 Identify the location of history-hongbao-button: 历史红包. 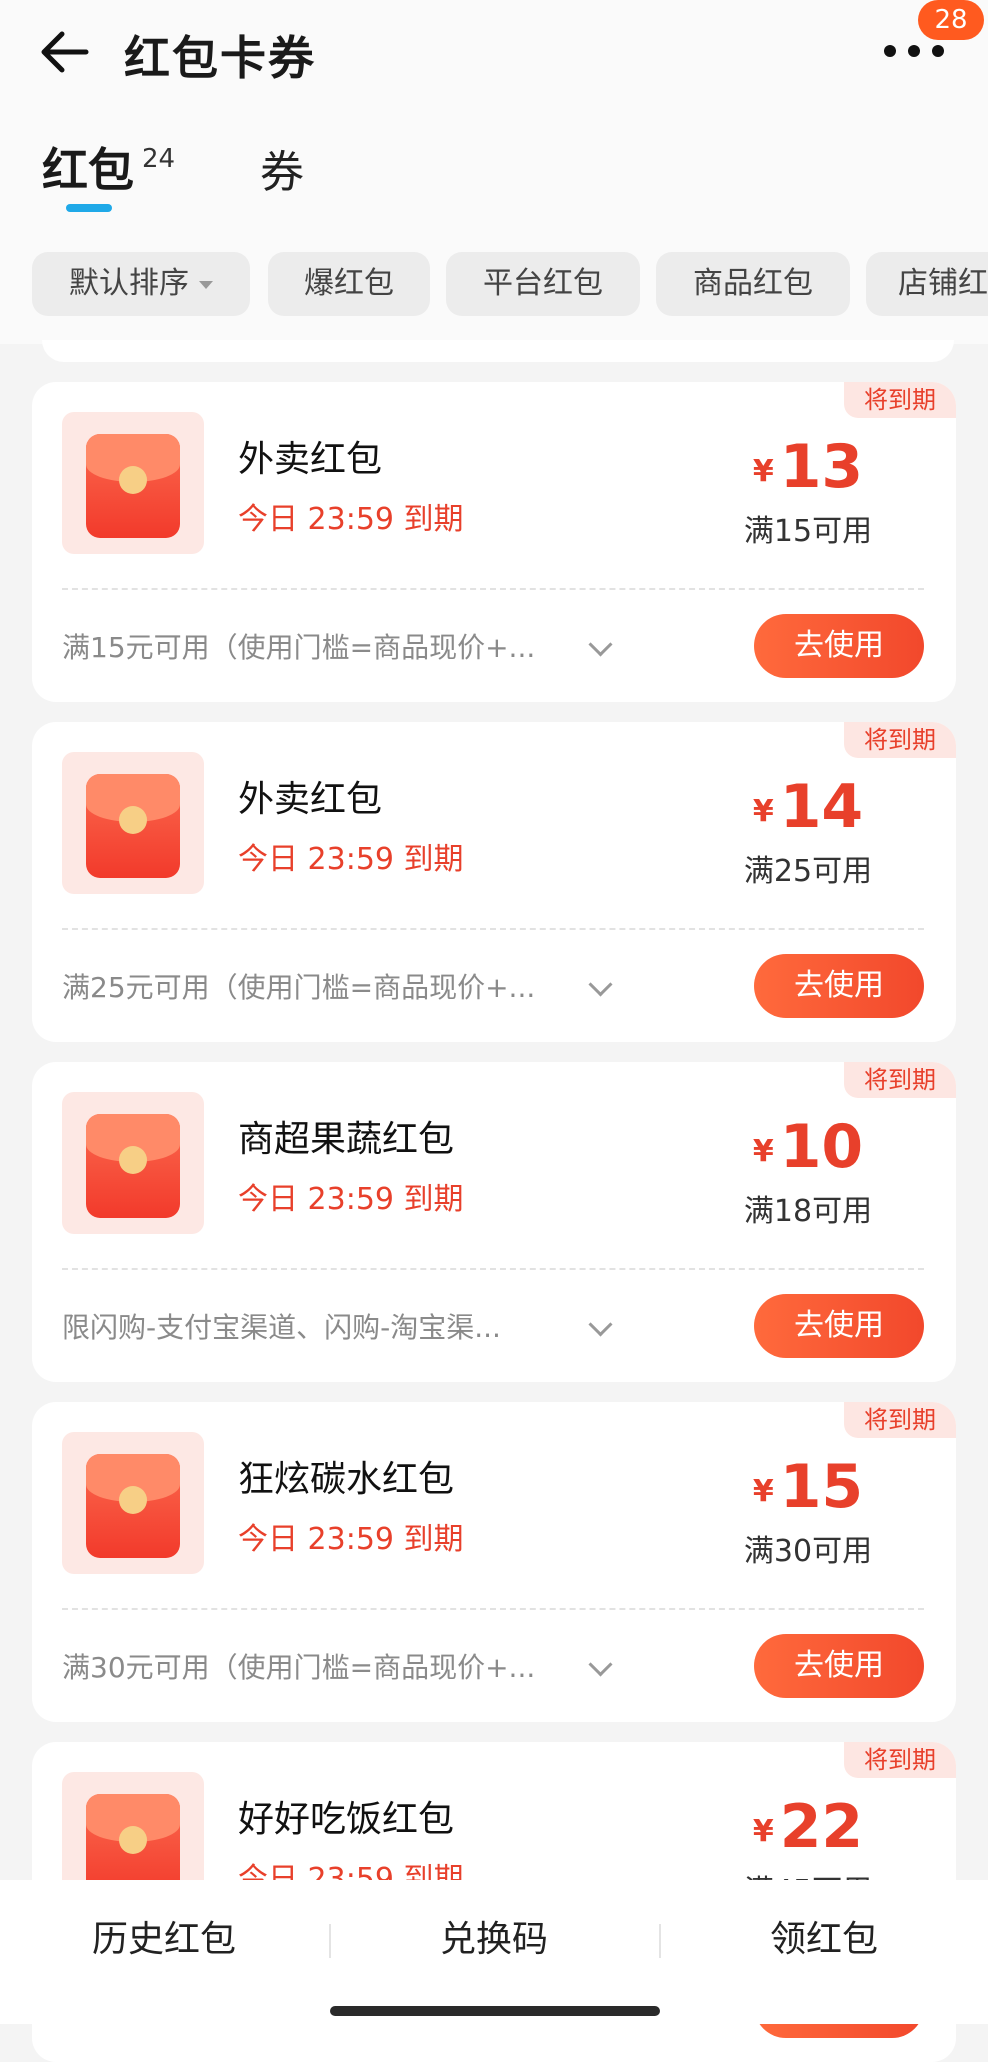
(164, 1936).